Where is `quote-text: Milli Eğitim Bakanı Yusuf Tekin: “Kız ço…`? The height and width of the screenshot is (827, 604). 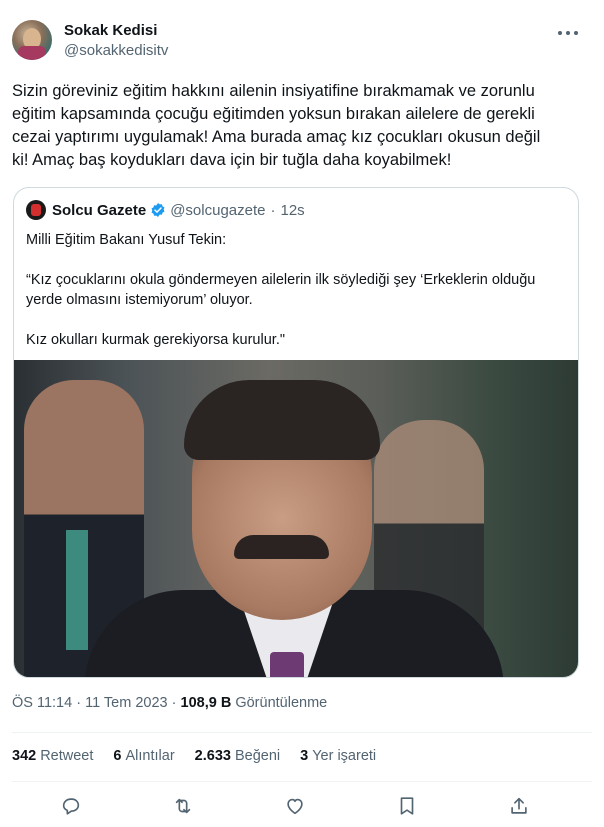 quote-text: Milli Eğitim Bakanı Yusuf Tekin: “Kız ço… is located at coordinates (281, 290).